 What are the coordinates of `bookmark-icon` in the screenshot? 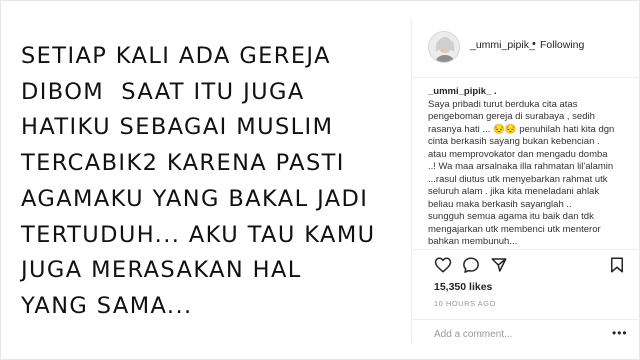 It's located at (617, 265).